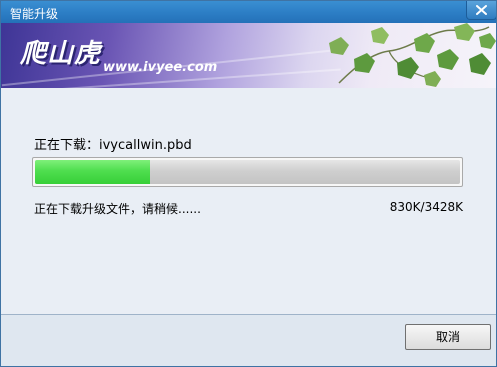  I want to click on download-progress-bar, so click(247, 172).